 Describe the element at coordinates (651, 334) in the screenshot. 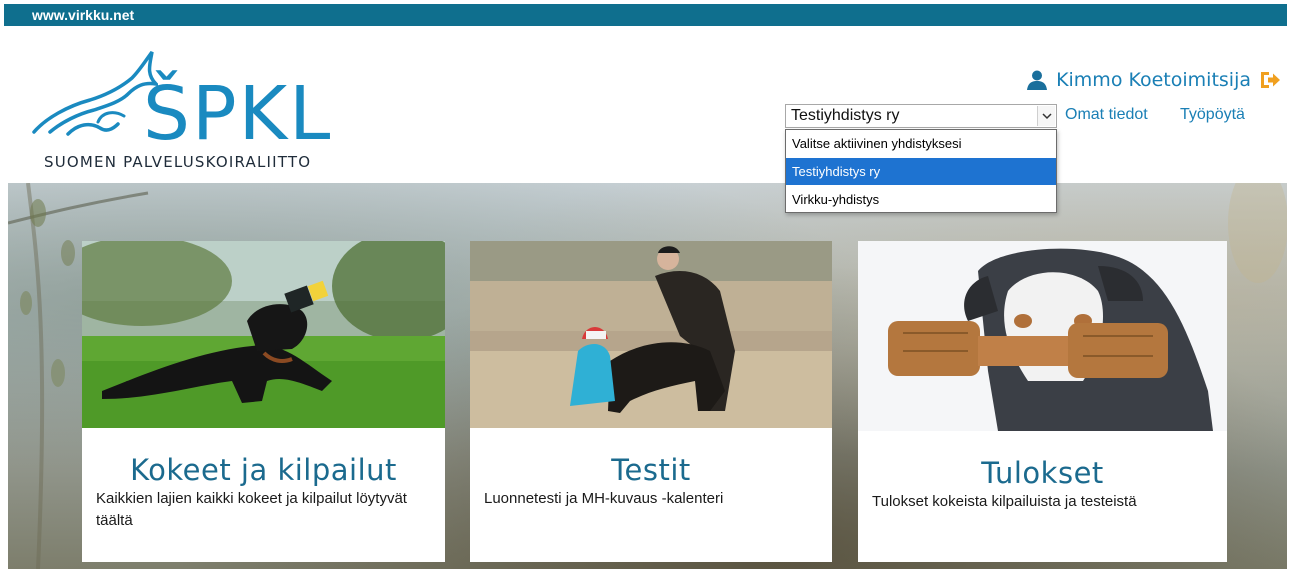

I see `testit-image` at that location.